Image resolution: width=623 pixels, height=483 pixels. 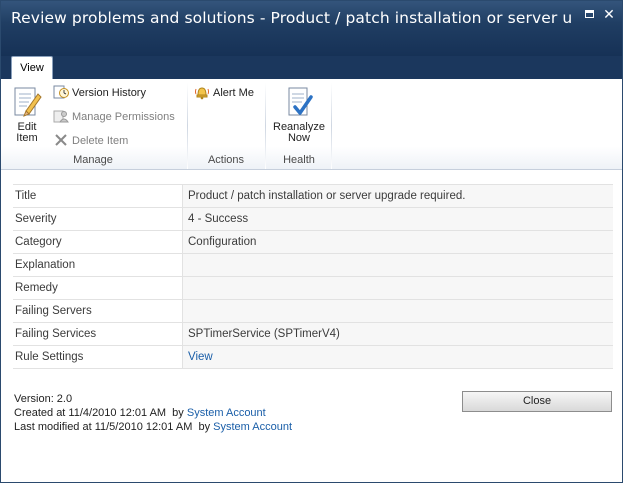 What do you see at coordinates (109, 93) in the screenshot?
I see `version-history-label: Version History` at bounding box center [109, 93].